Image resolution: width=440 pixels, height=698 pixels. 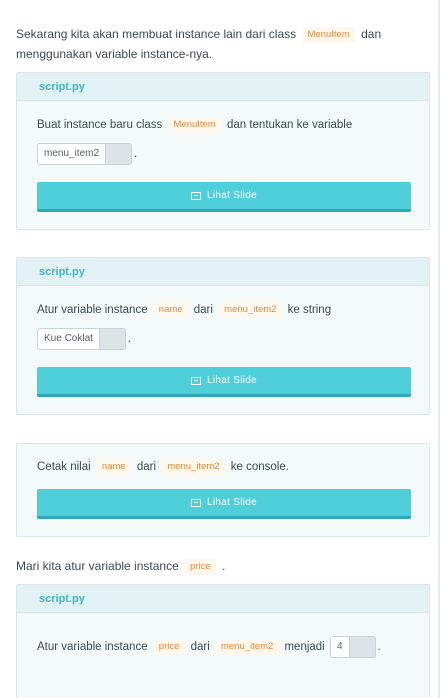 I want to click on instruction-text: Buat instance baru class, so click(x=100, y=125).